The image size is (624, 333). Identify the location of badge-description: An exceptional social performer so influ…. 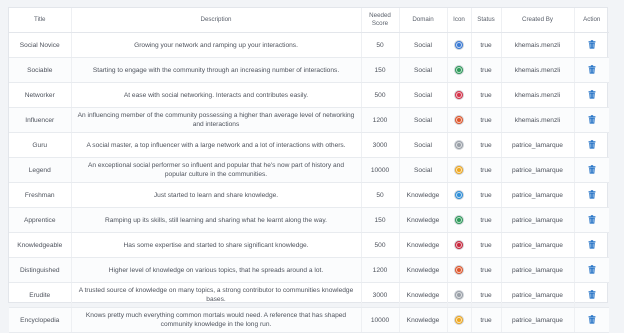
(215, 170).